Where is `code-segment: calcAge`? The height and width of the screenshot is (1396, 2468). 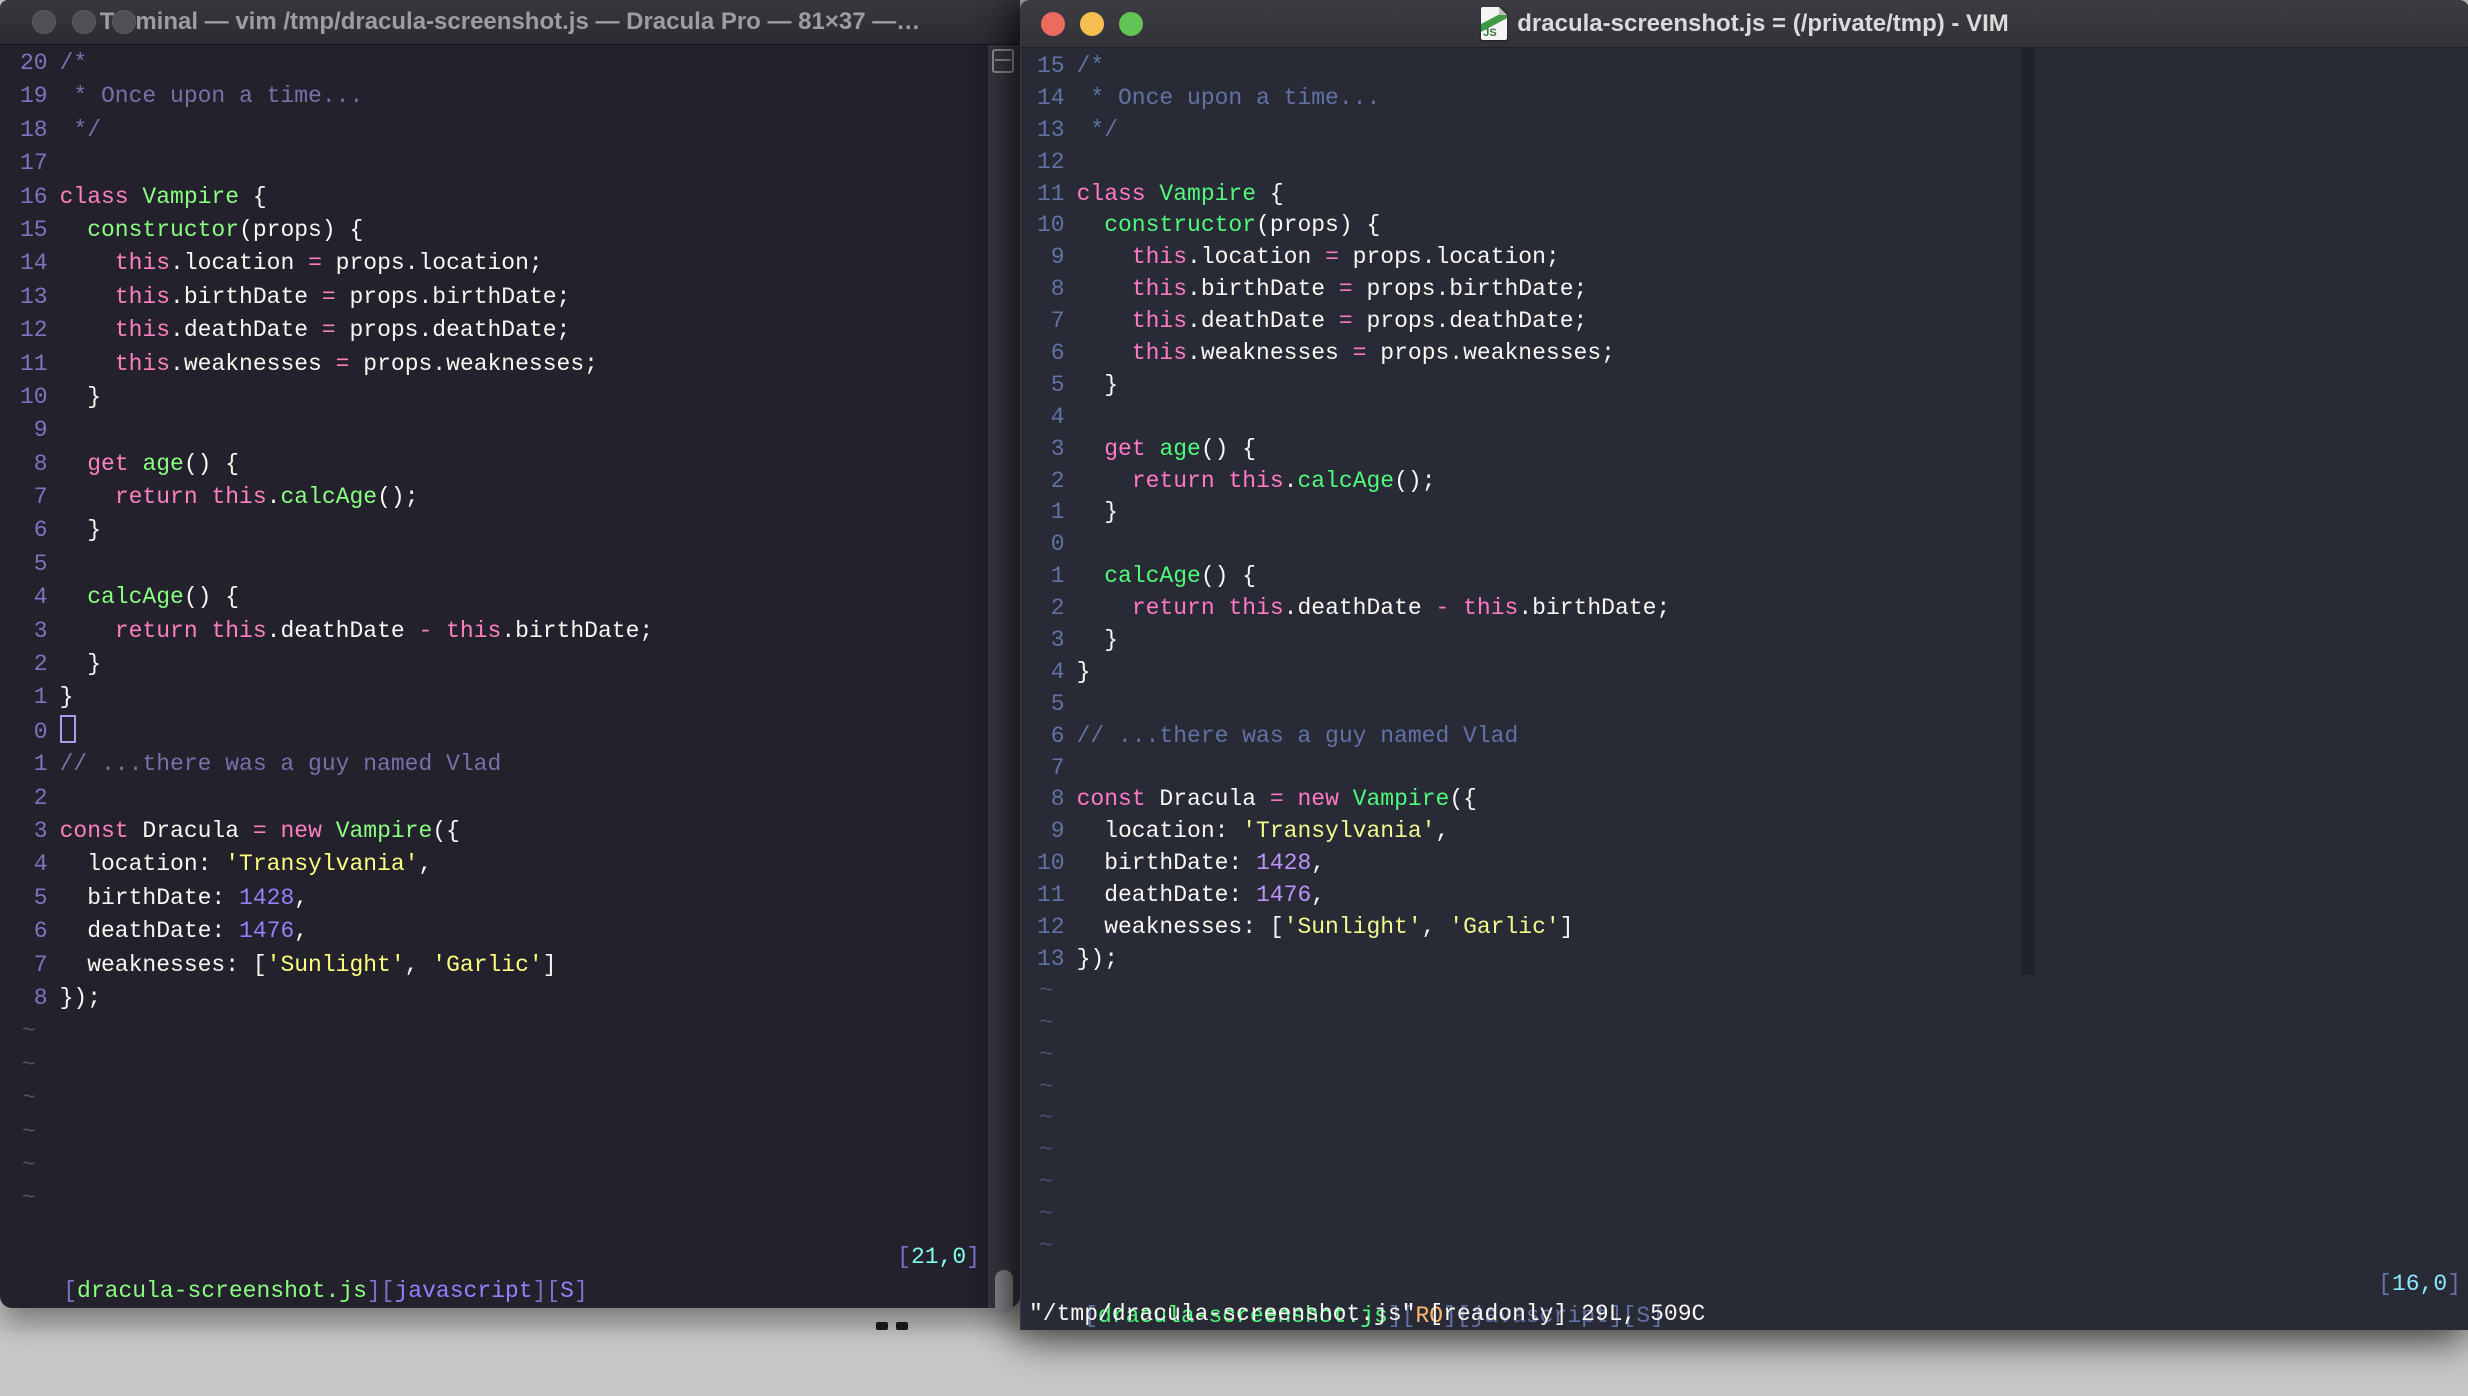
code-segment: calcAge is located at coordinates (329, 497).